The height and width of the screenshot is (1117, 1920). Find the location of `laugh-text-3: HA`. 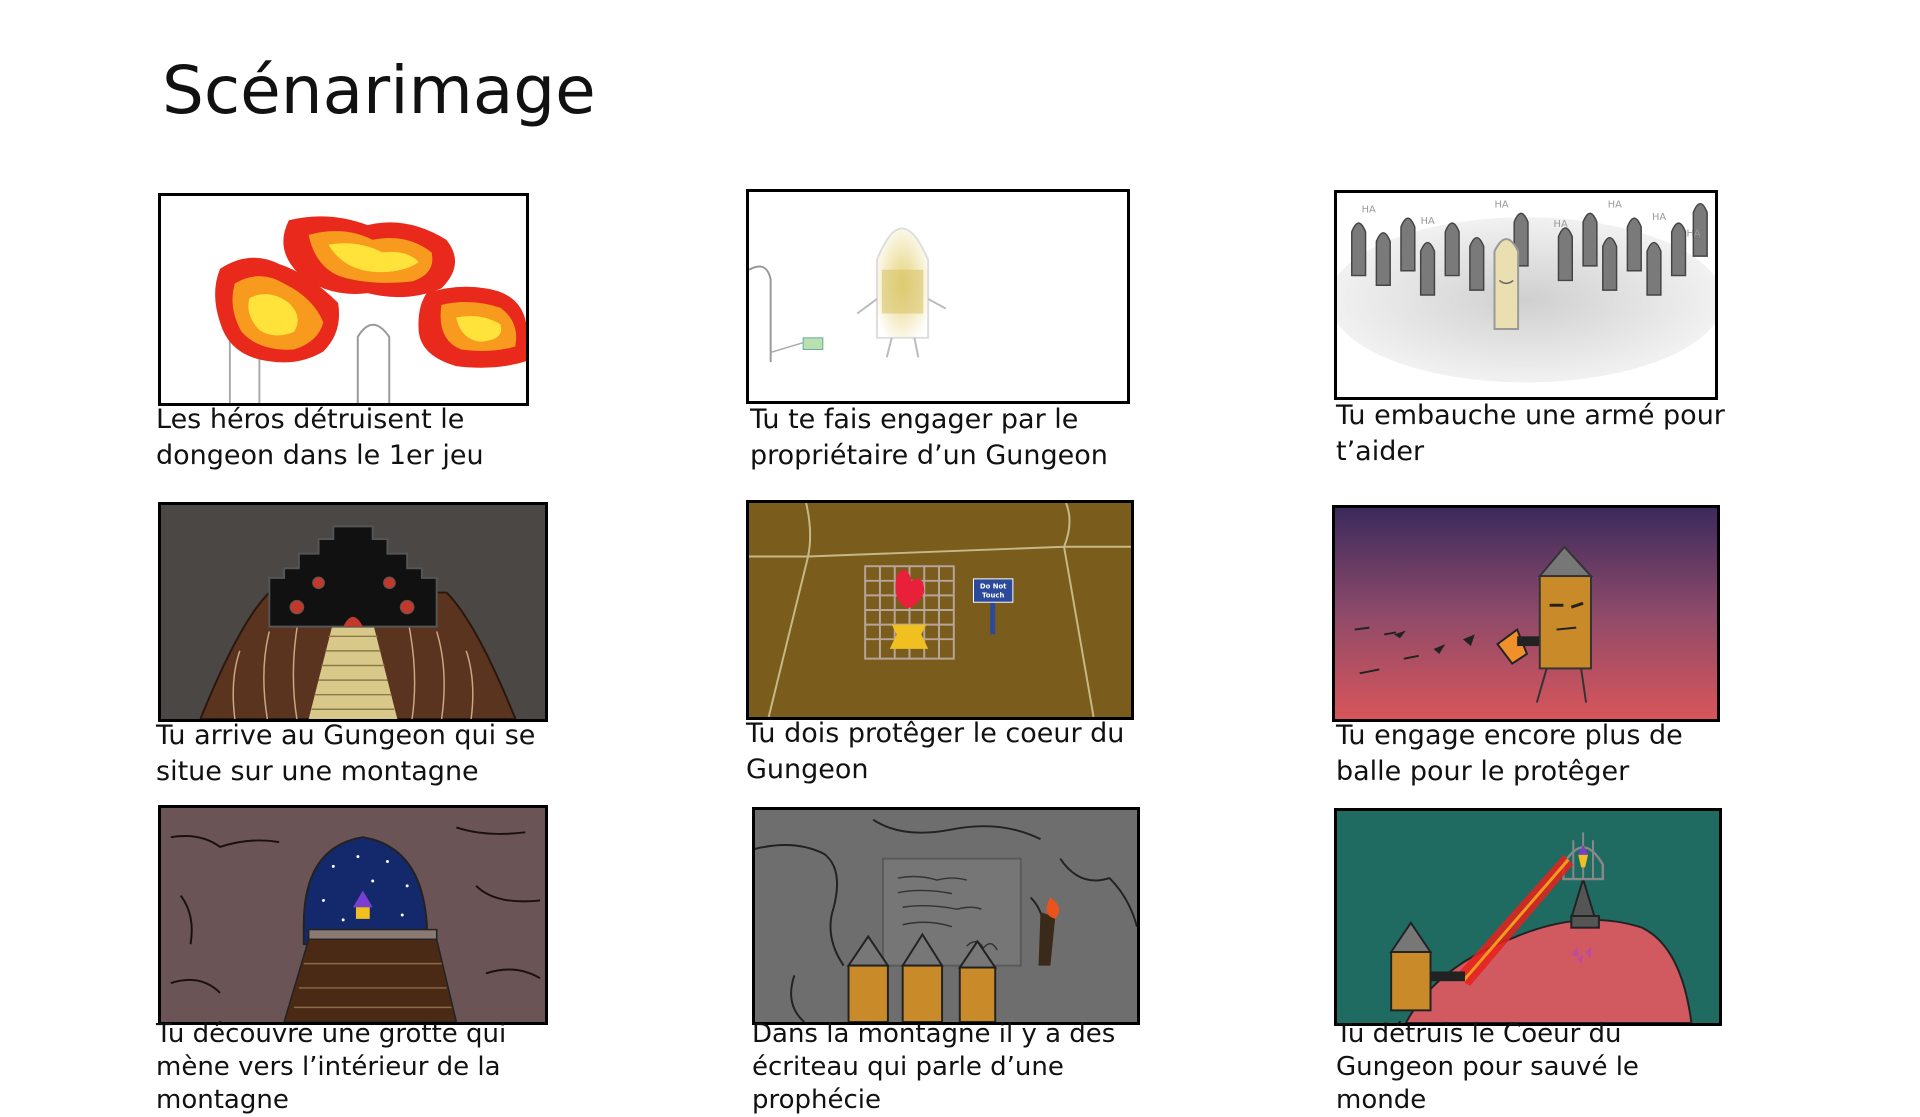

laugh-text-3: HA is located at coordinates (1502, 205).